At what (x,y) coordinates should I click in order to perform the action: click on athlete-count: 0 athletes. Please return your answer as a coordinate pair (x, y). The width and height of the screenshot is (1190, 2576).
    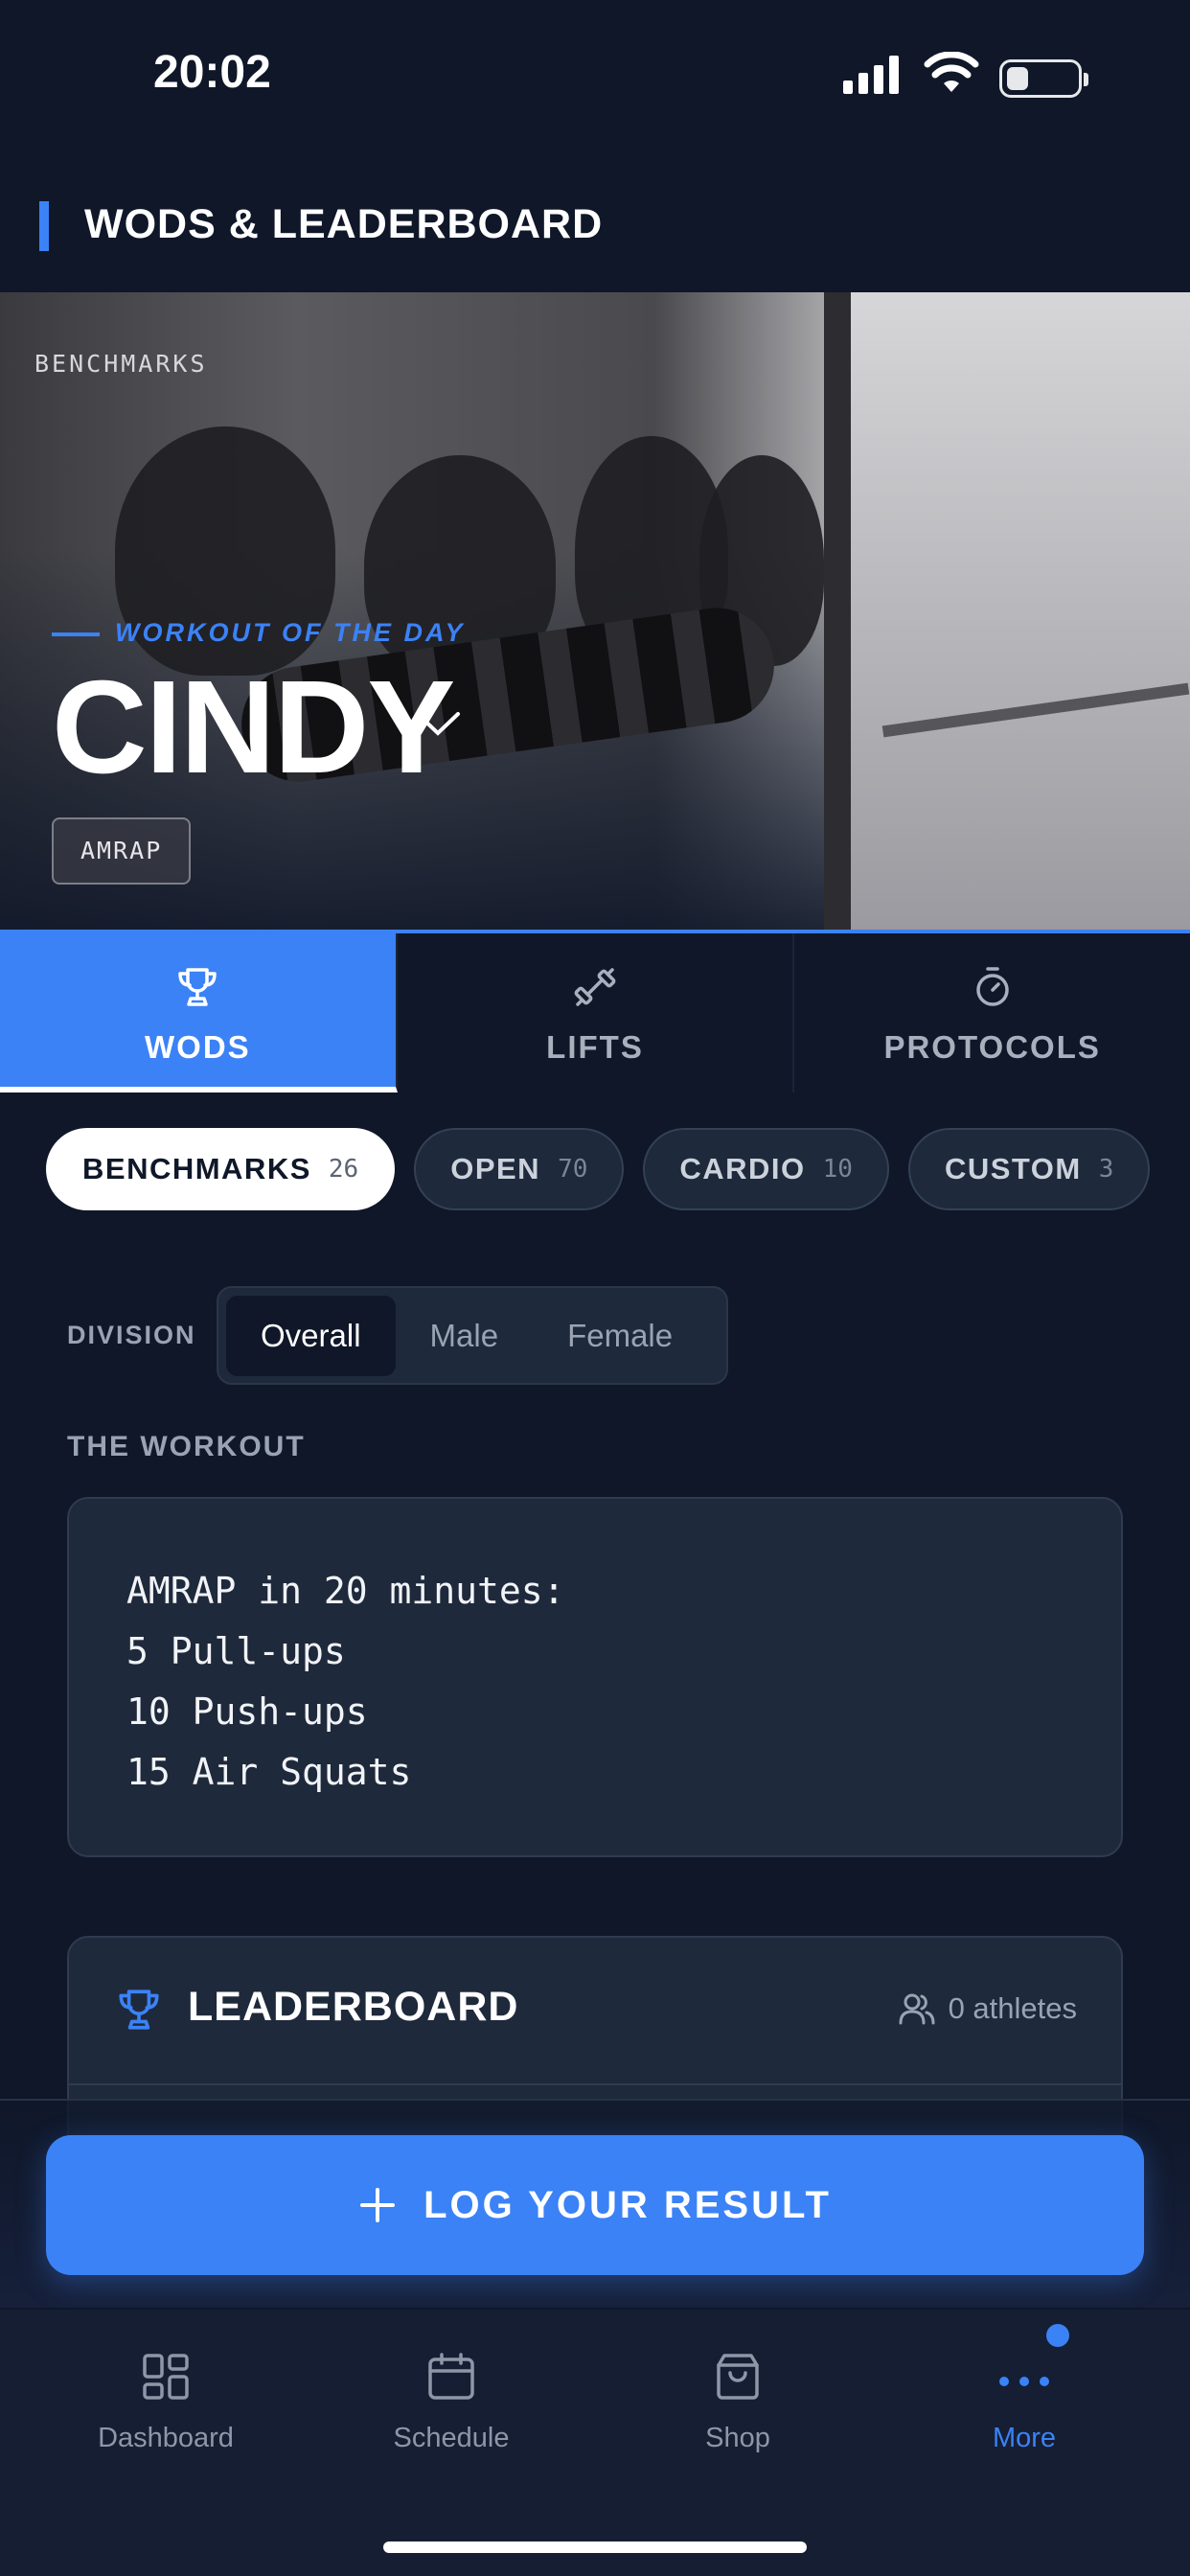
    Looking at the image, I should click on (988, 2008).